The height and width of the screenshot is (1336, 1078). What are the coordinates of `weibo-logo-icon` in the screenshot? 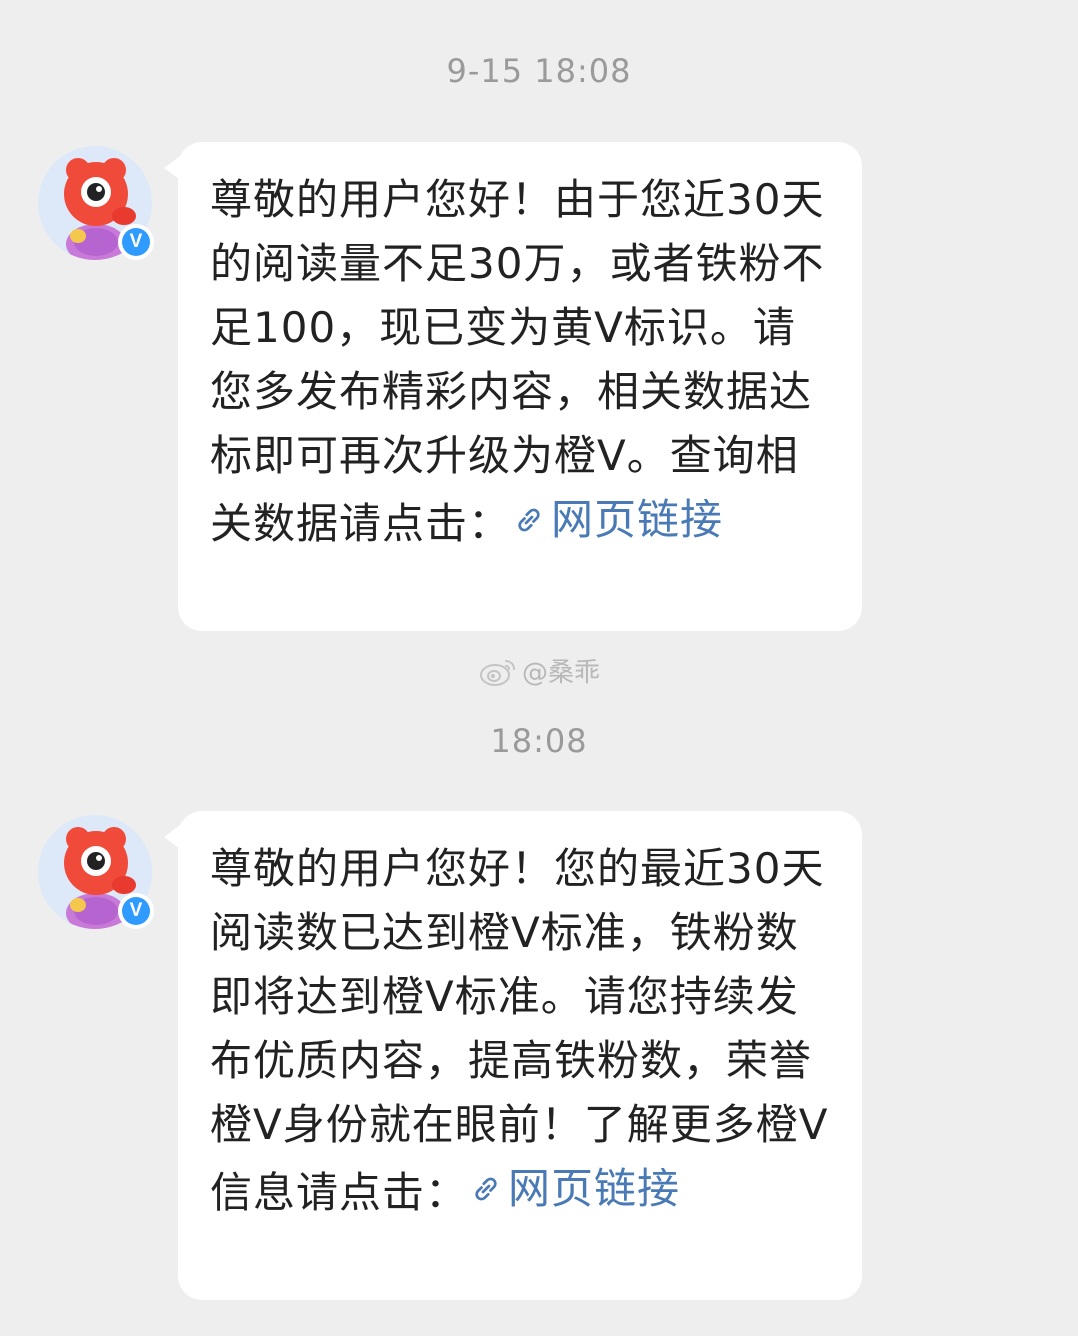 It's located at (497, 672).